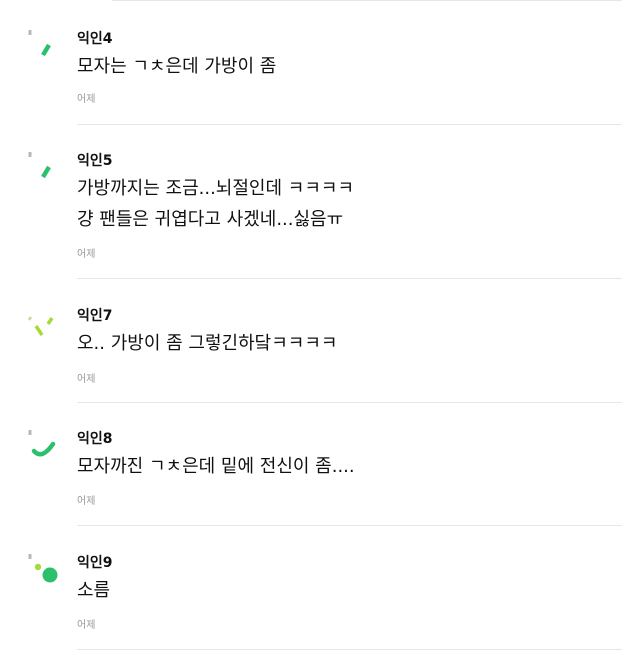  What do you see at coordinates (207, 343) in the screenshot?
I see `comment-text: 오.. 가방이 좀 그렇긴하닼ㅋㅋㅋㅋ` at bounding box center [207, 343].